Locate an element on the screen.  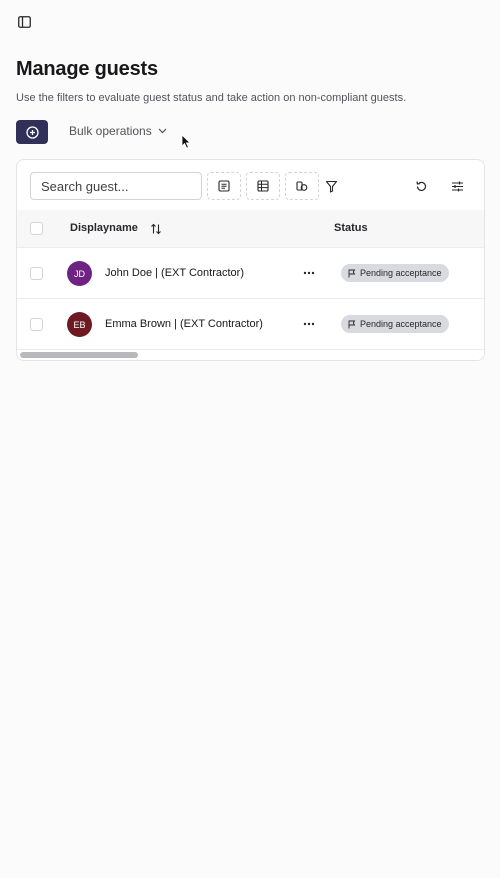
table-grid-icon is located at coordinates (263, 186).